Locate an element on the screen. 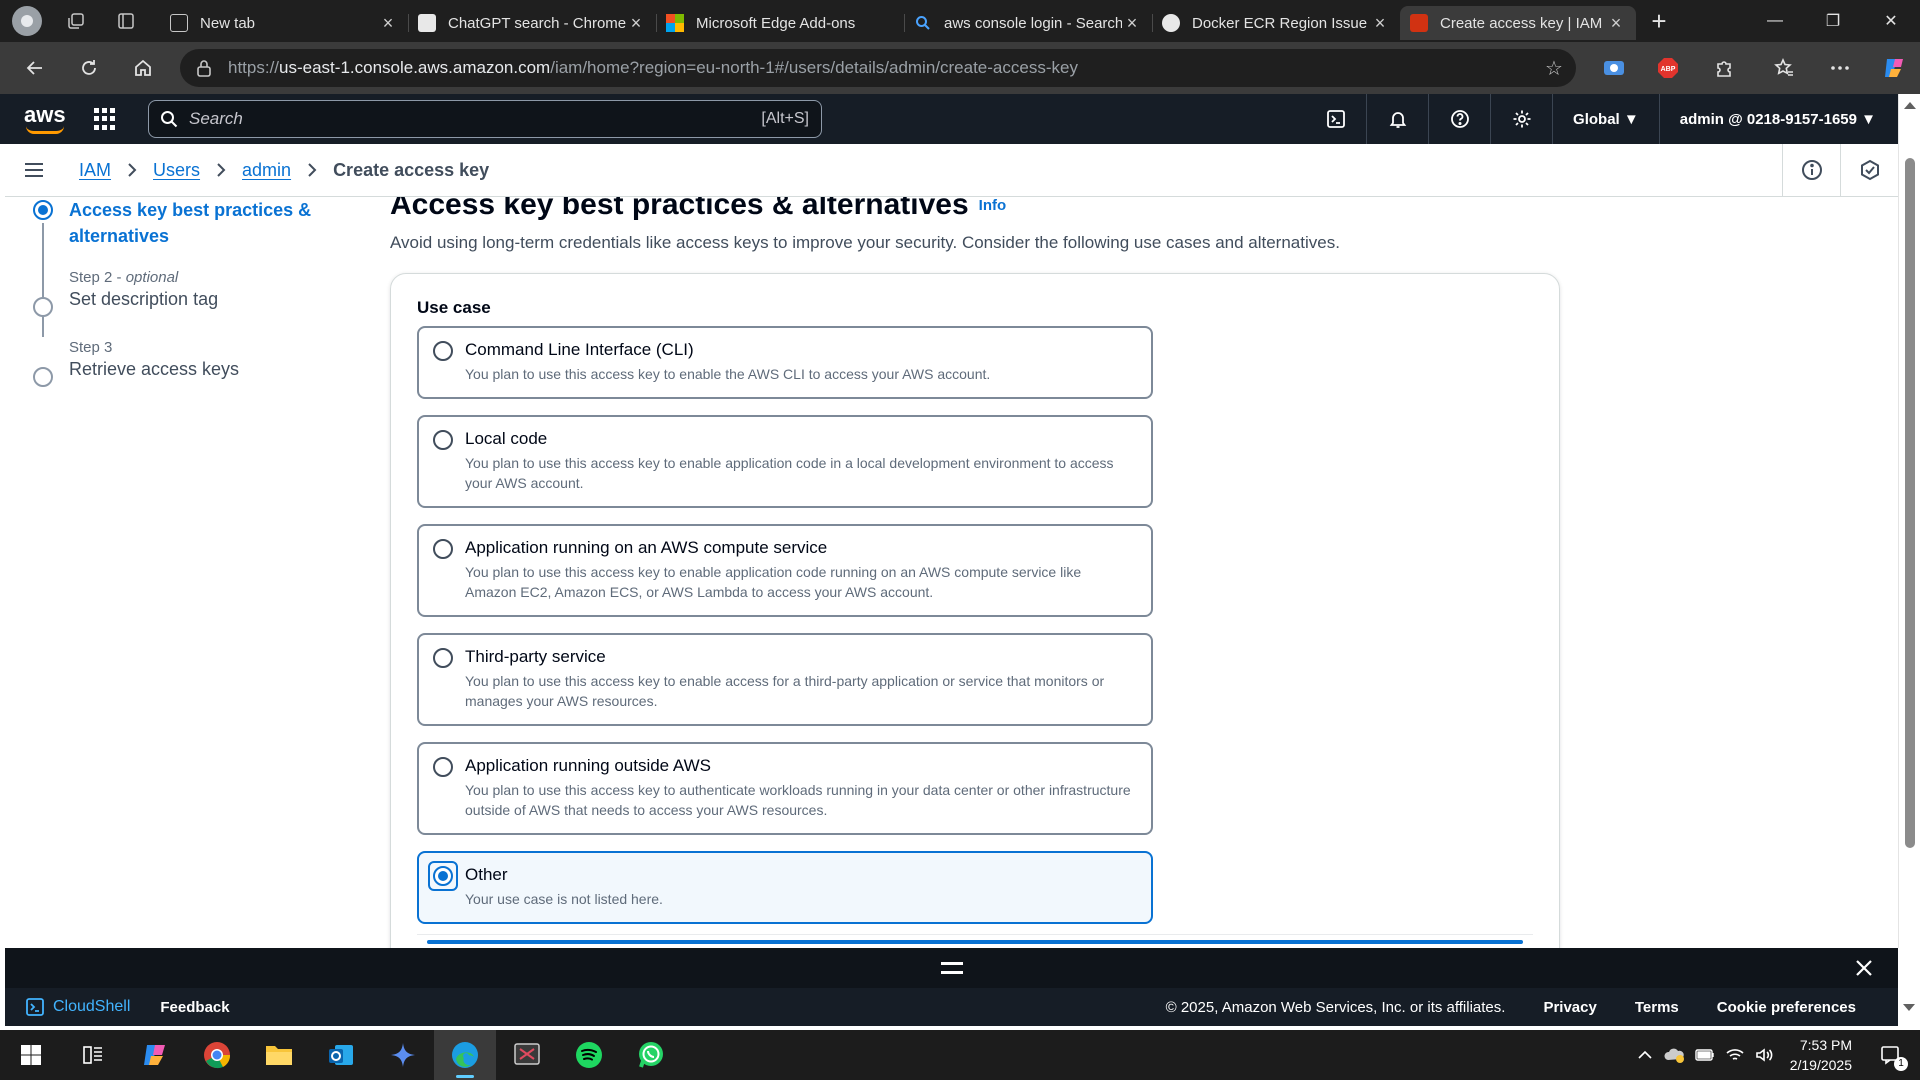 This screenshot has width=1920, height=1080. cloudshell-icon is located at coordinates (1336, 119).